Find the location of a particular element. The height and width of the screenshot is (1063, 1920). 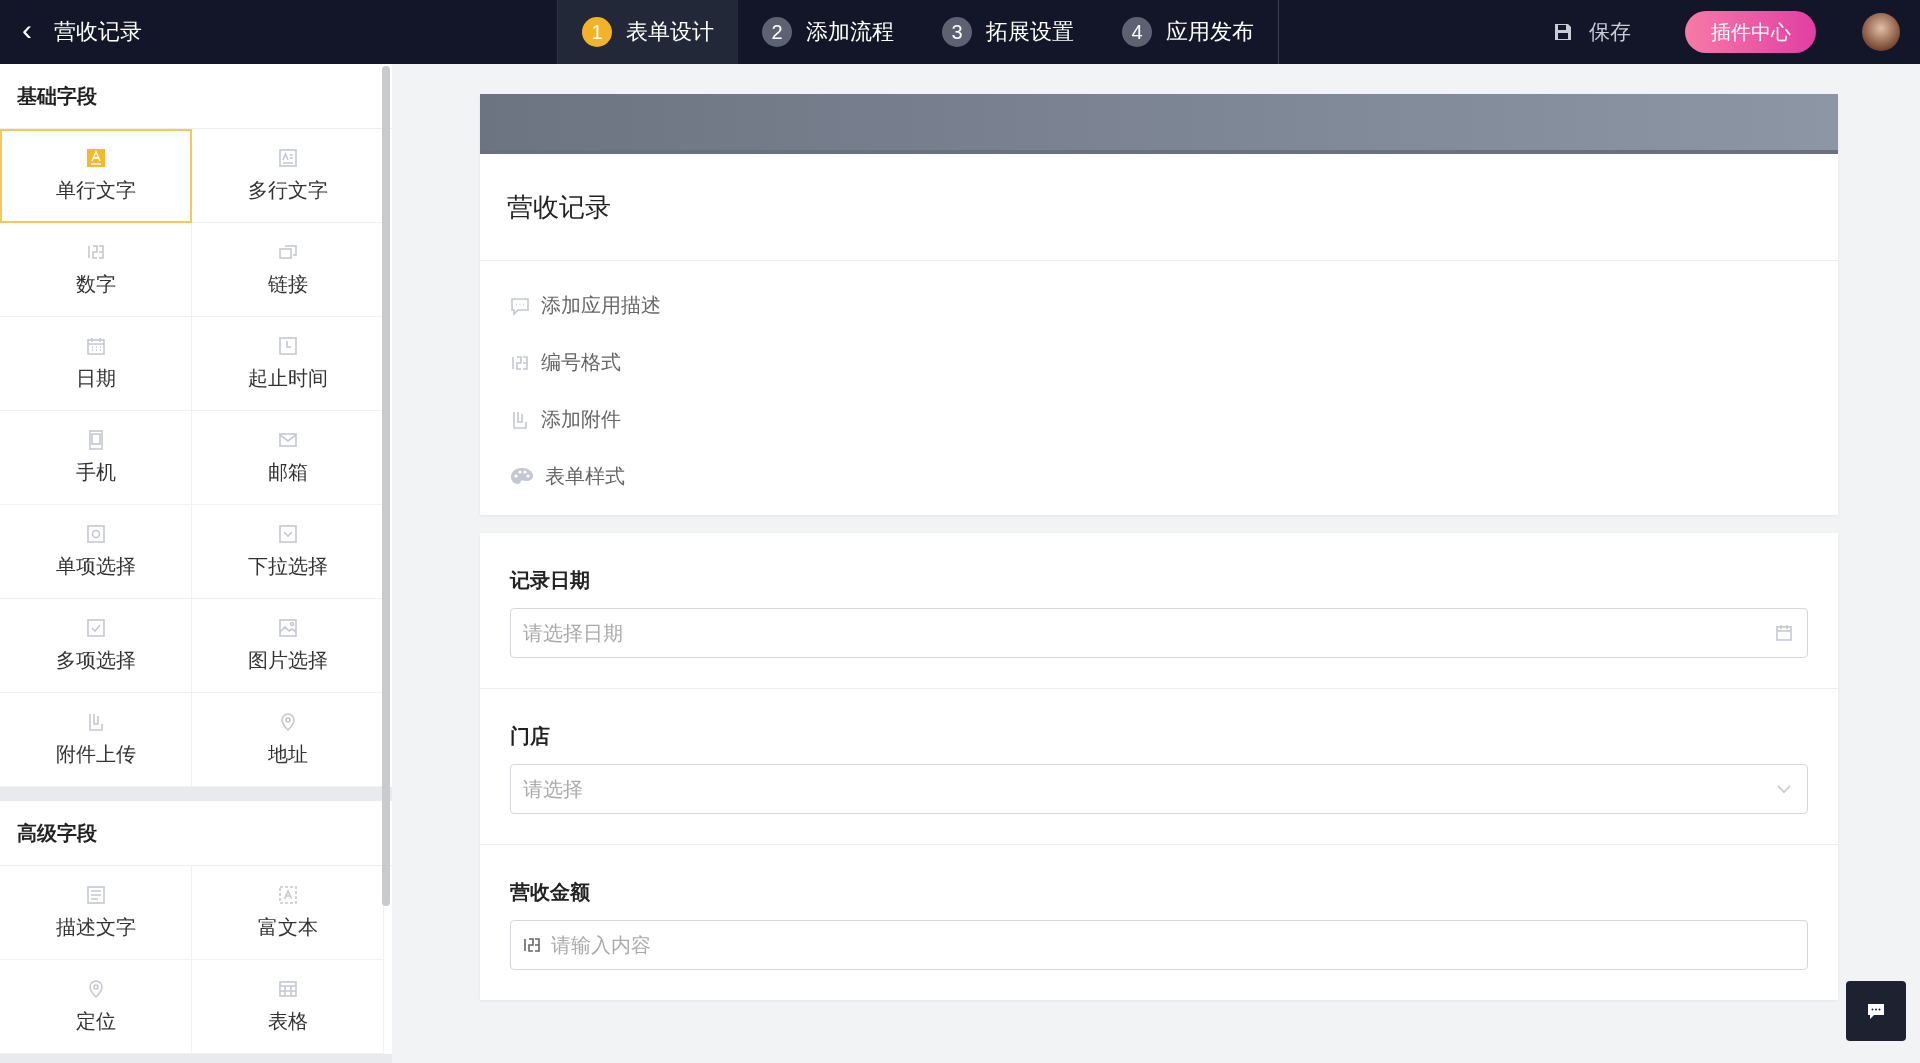

app-title: 营收记录 is located at coordinates (98, 32).